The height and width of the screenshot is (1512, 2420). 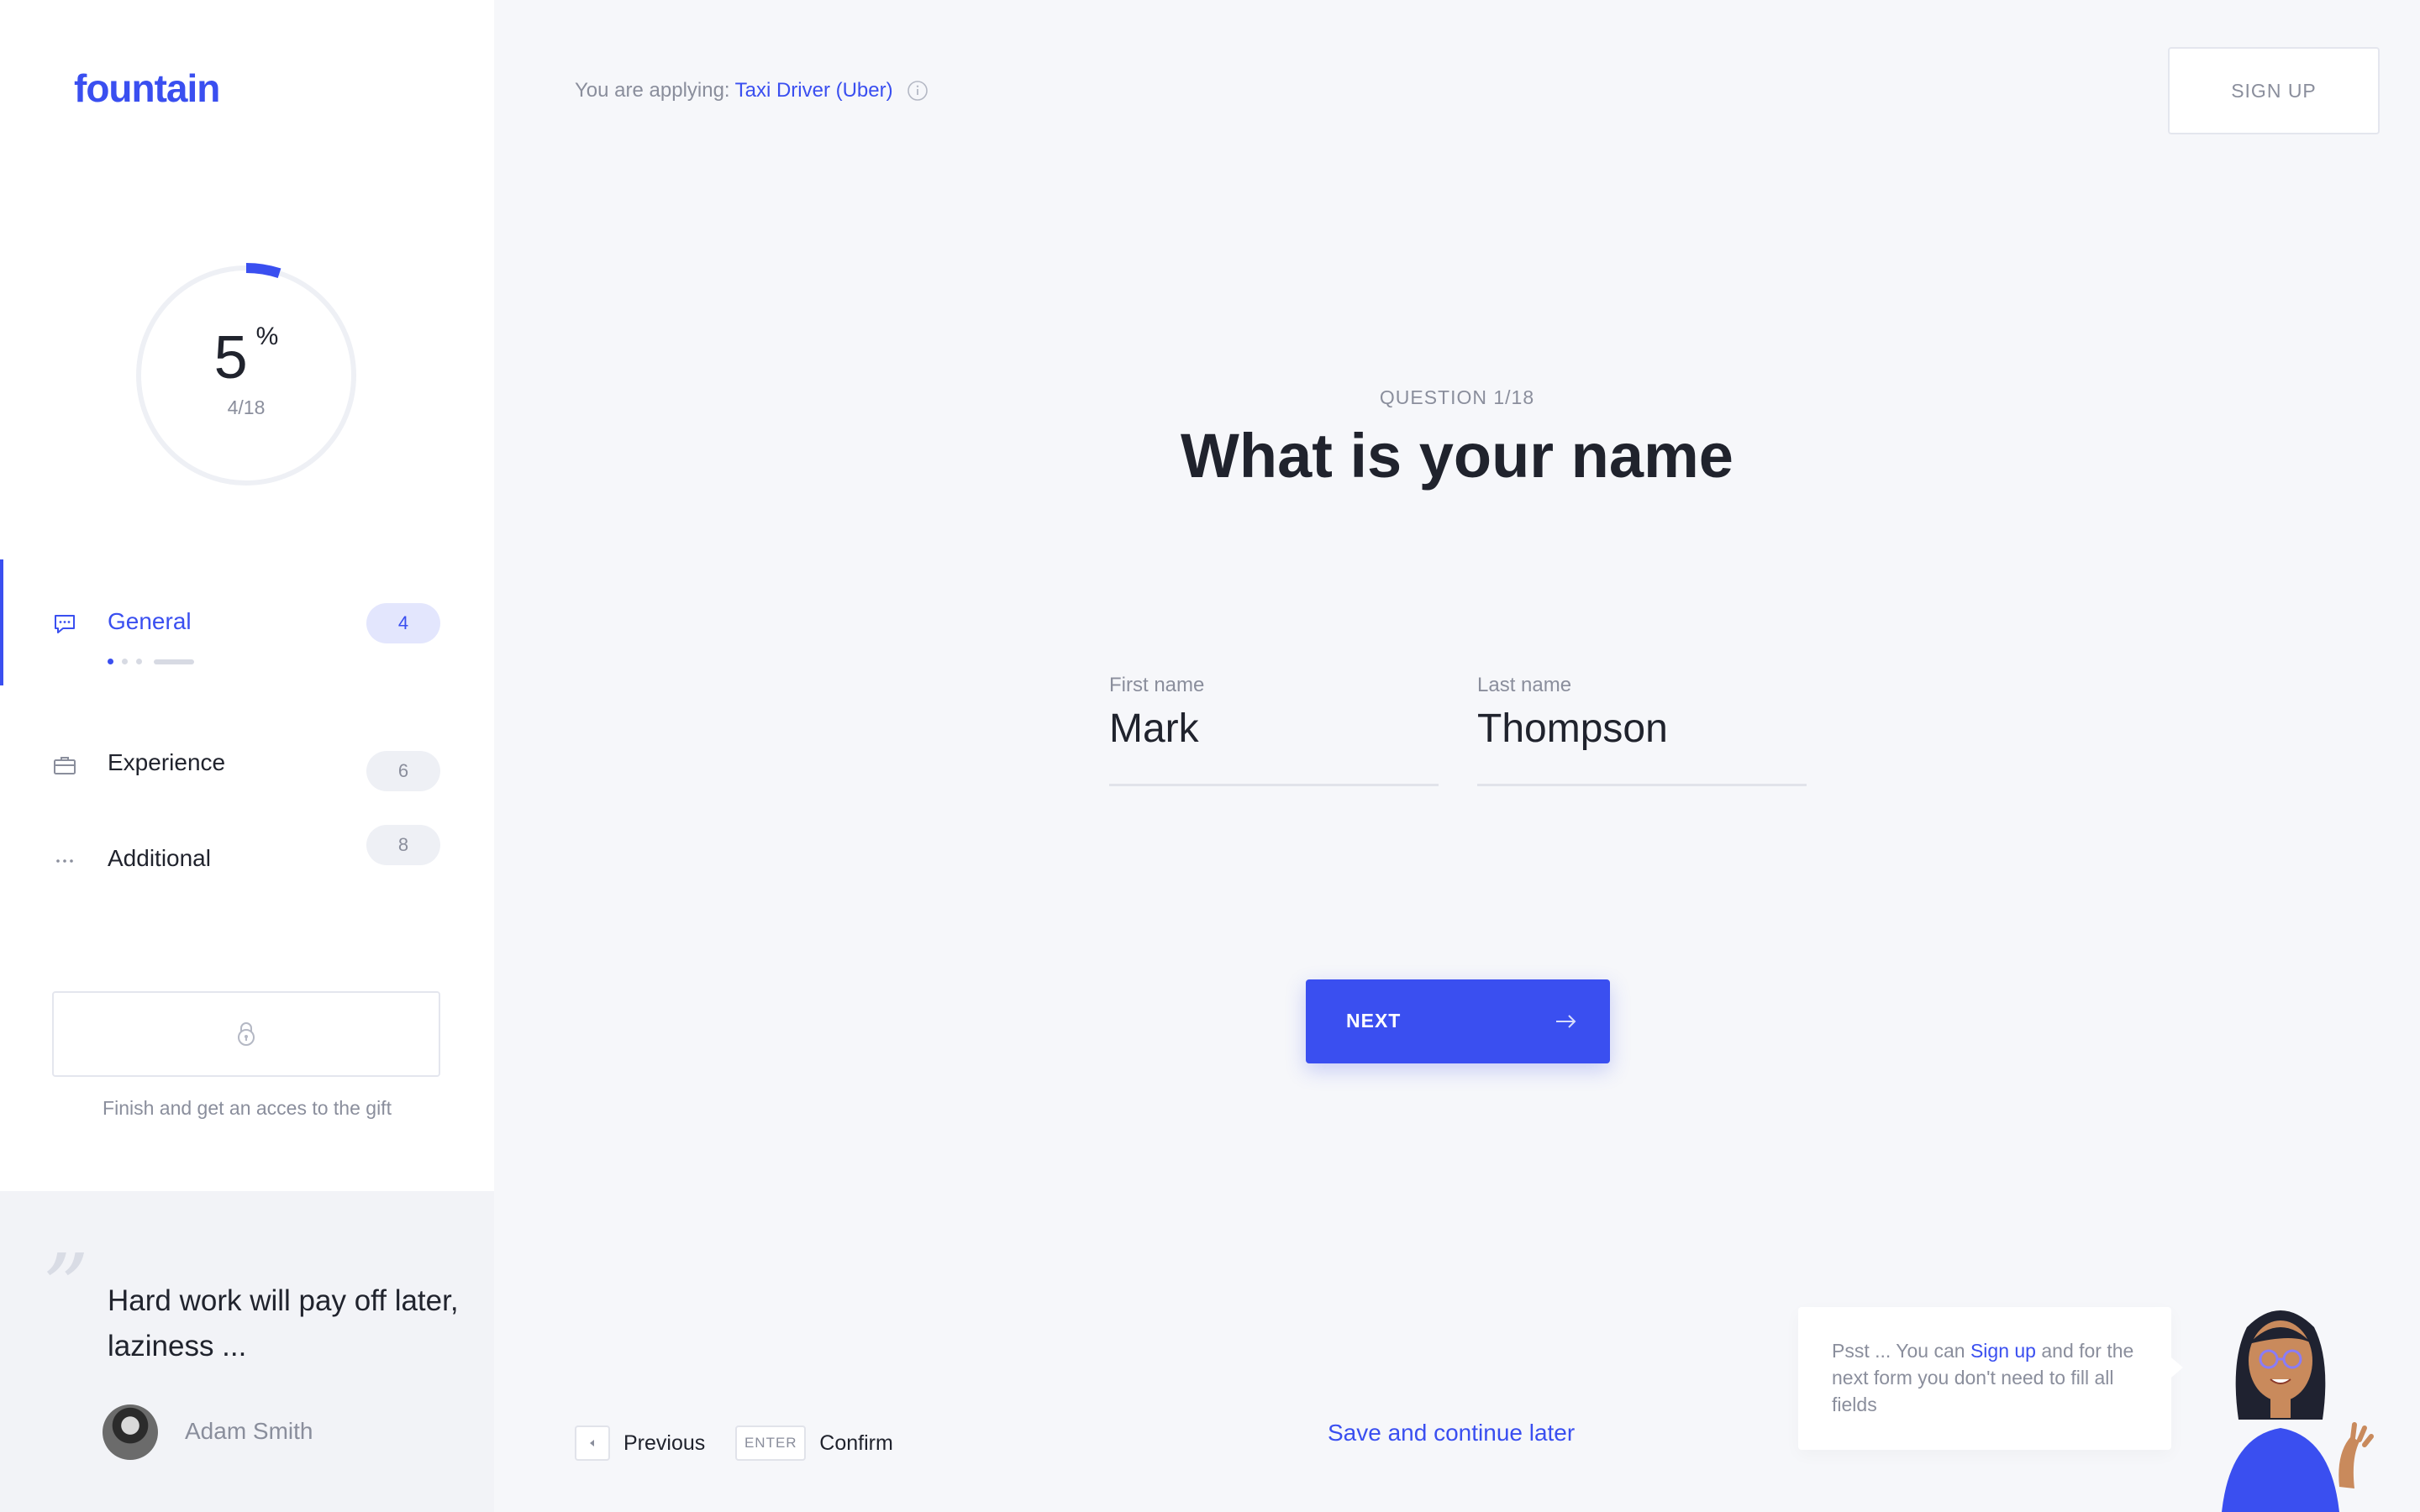 What do you see at coordinates (2298, 1411) in the screenshot?
I see `assistant-mascot-illustration` at bounding box center [2298, 1411].